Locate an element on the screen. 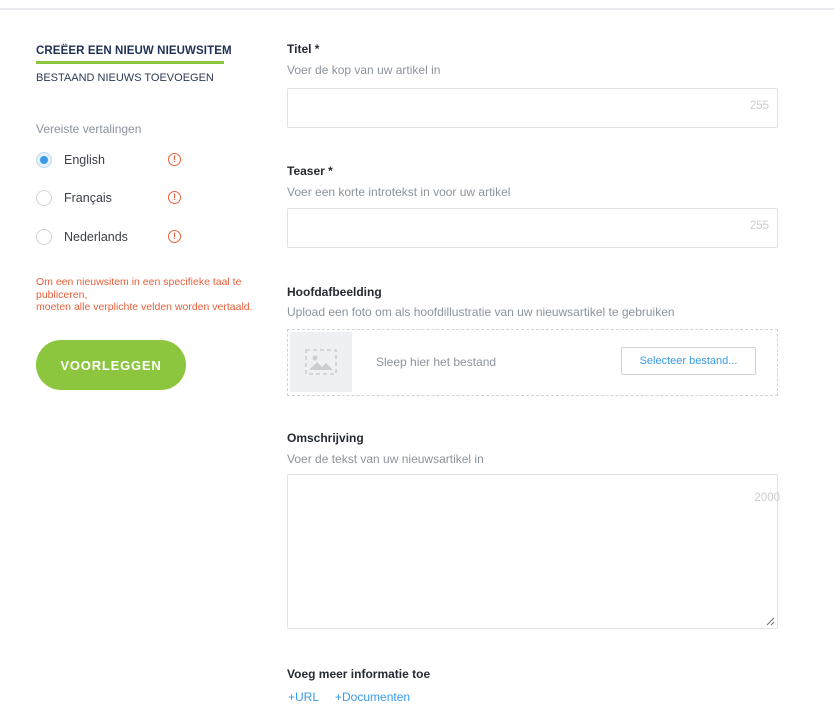  title-char-counter: 255 is located at coordinates (759, 106).